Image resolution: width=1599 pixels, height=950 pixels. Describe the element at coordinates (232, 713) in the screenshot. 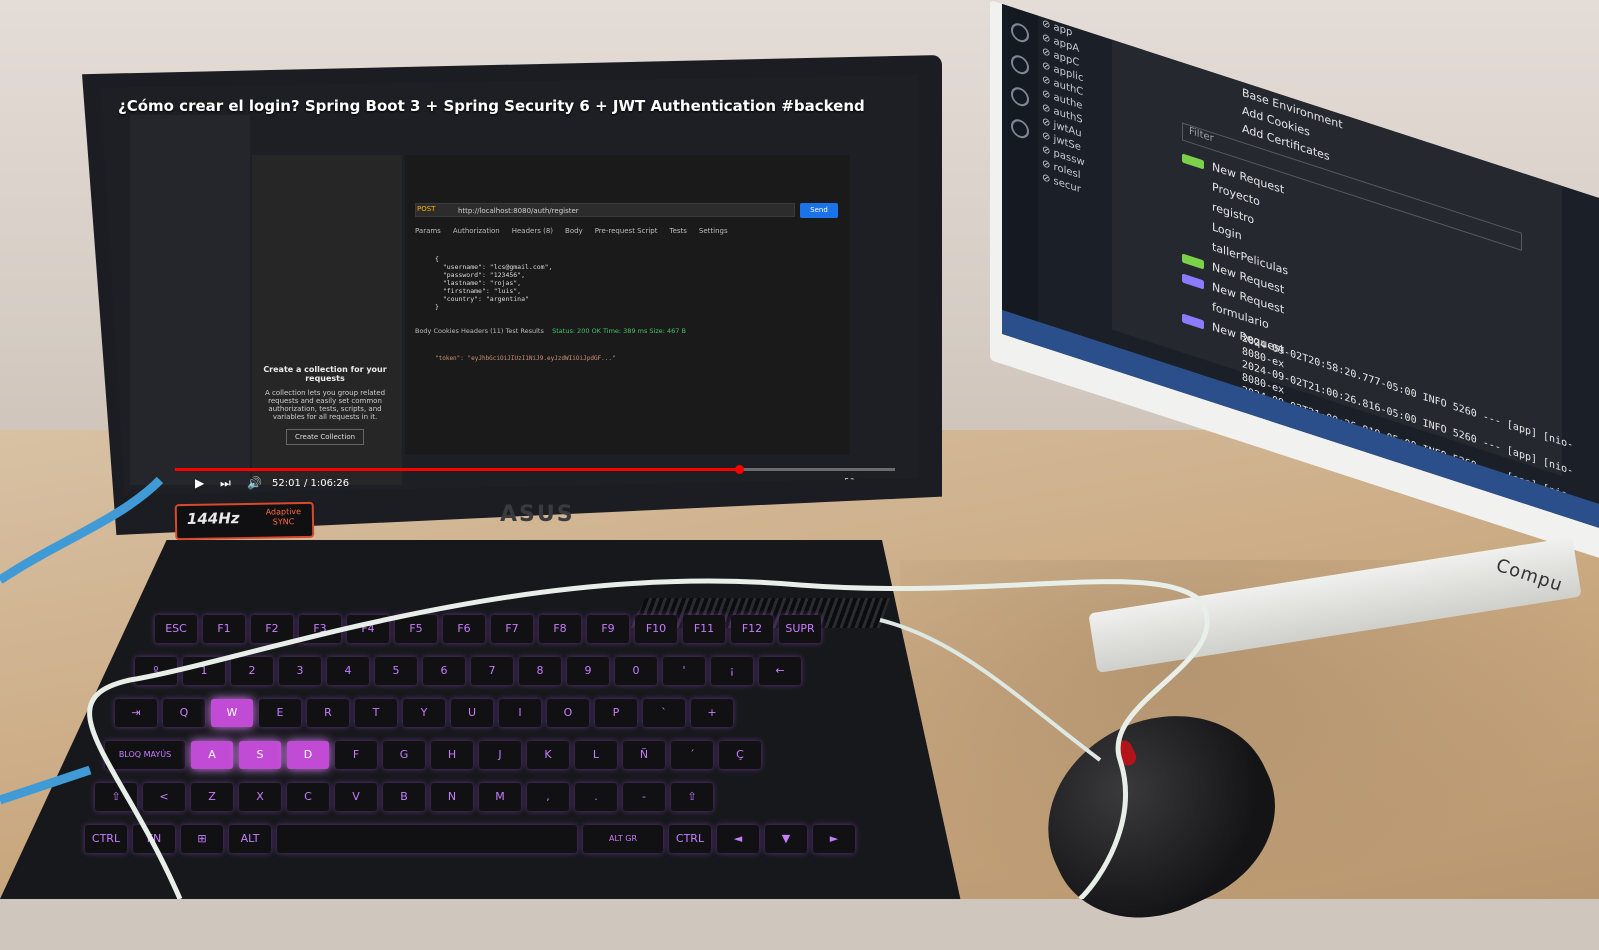

I see `key: W` at that location.